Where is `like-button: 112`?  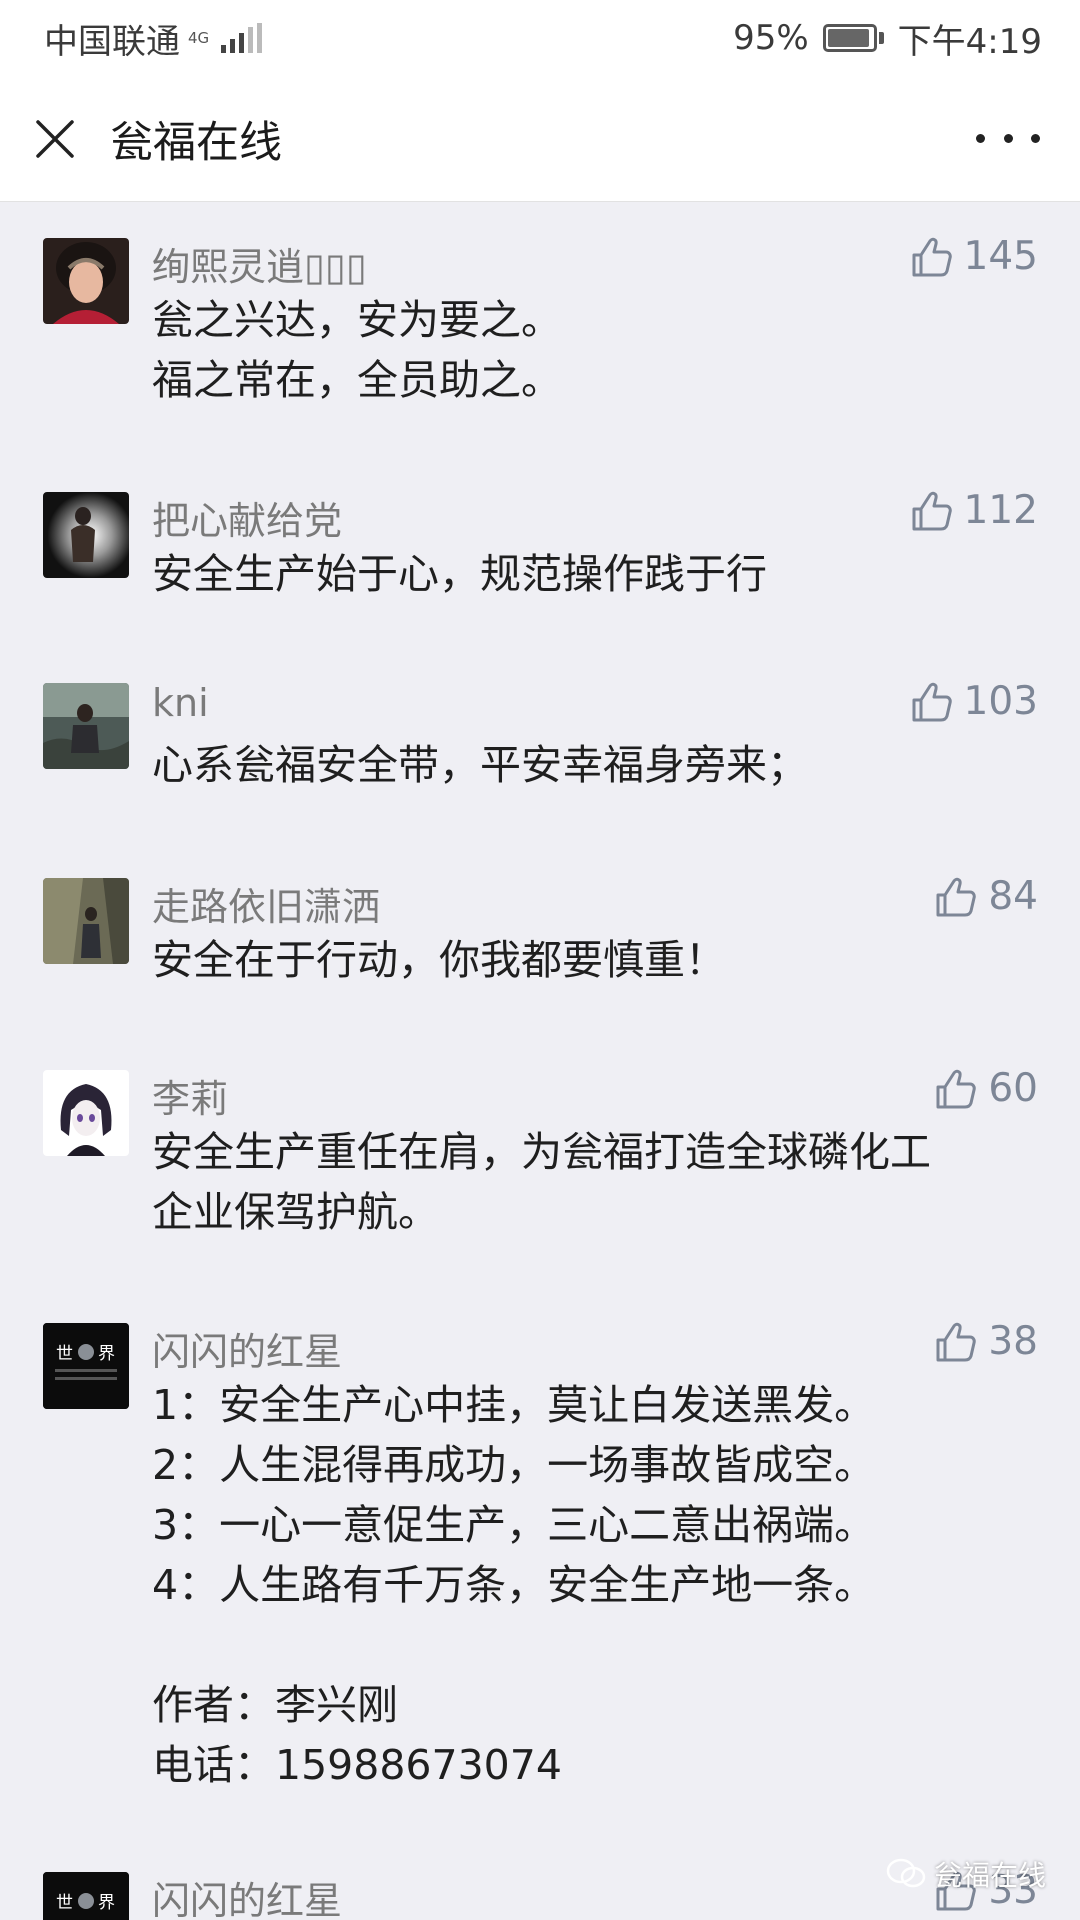 like-button: 112 is located at coordinates (974, 510).